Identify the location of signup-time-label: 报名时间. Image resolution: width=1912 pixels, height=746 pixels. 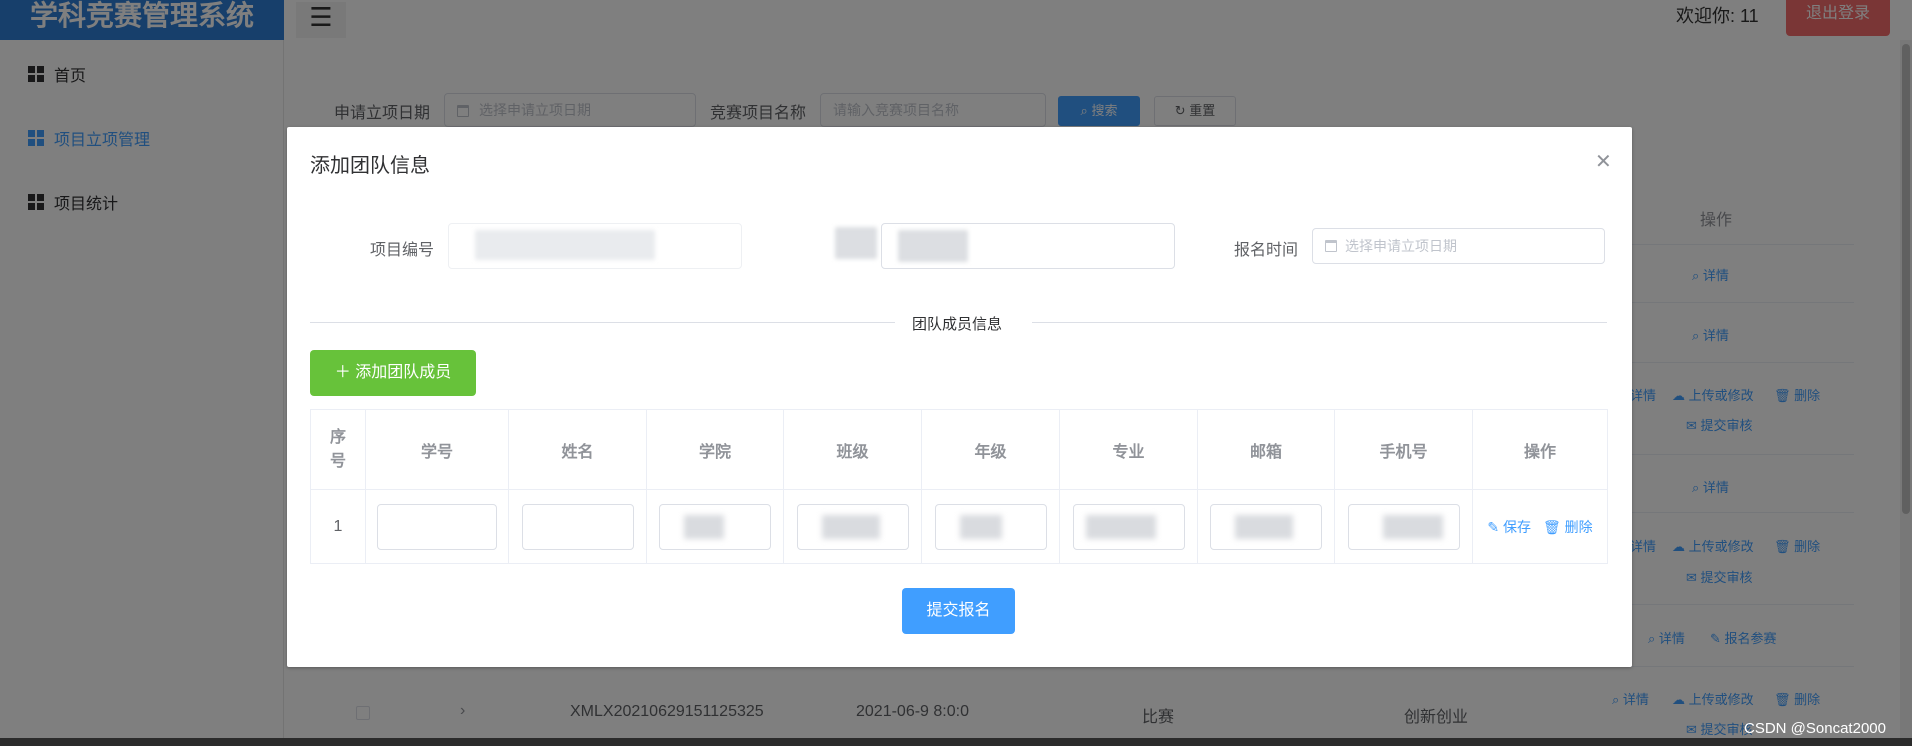
(1266, 250).